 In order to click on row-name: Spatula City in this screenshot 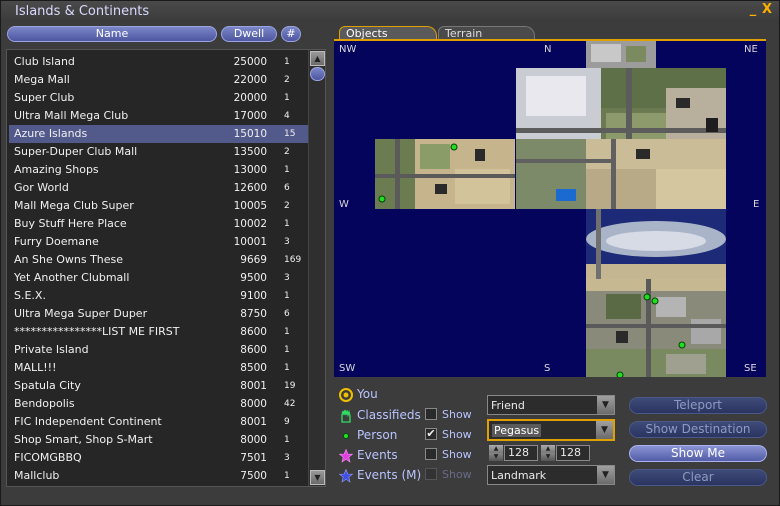, I will do `click(47, 385)`.